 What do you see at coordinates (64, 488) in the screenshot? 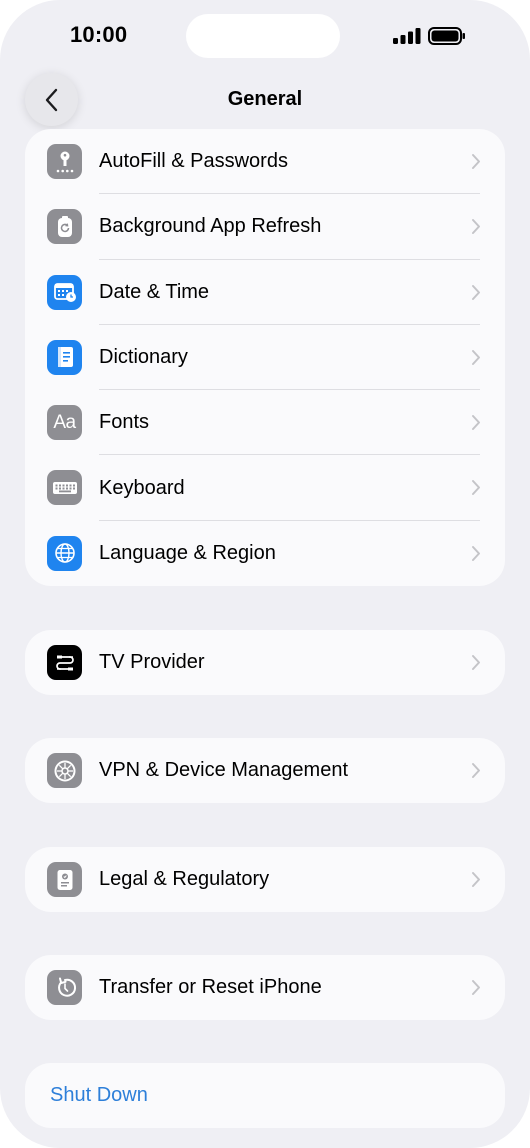
I see `keyboard-icon` at bounding box center [64, 488].